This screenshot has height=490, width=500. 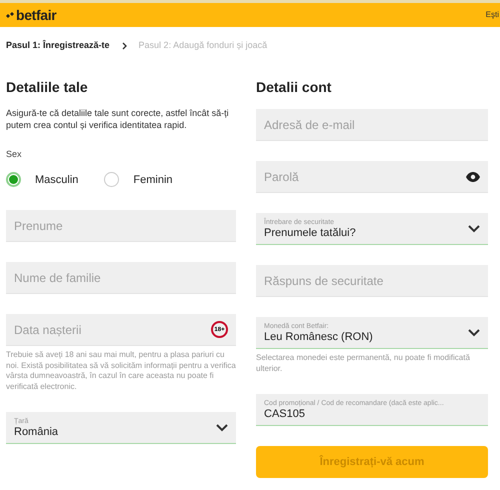 I want to click on input-field: Nume de familie, so click(x=121, y=278).